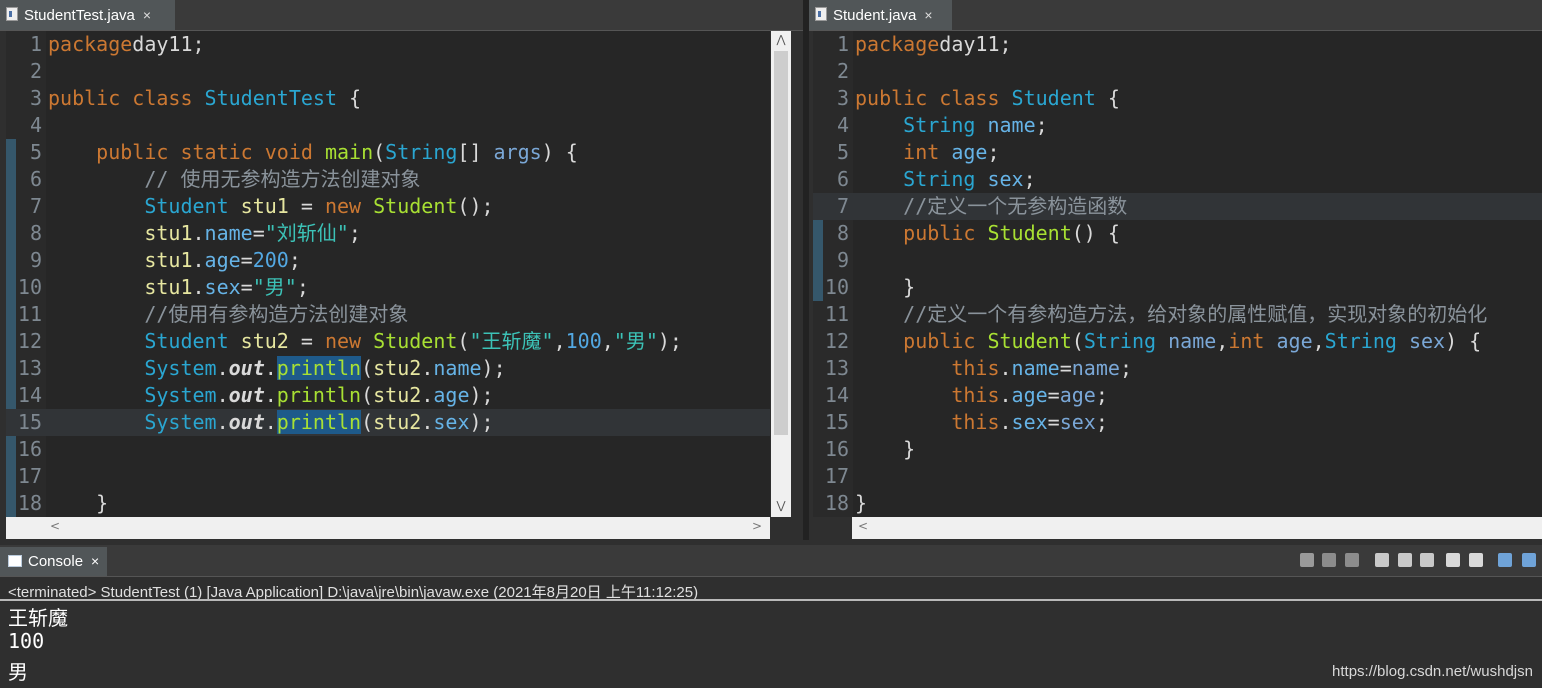  Describe the element at coordinates (388, 503) in the screenshot. I see `code-line: 18 }` at that location.